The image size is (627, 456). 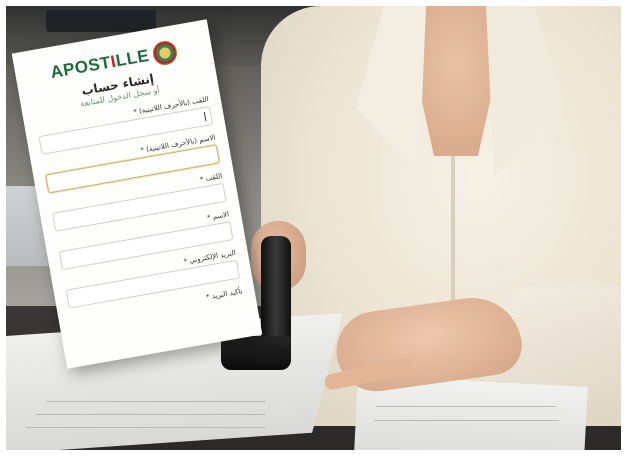 I want to click on text-caret, so click(x=205, y=116).